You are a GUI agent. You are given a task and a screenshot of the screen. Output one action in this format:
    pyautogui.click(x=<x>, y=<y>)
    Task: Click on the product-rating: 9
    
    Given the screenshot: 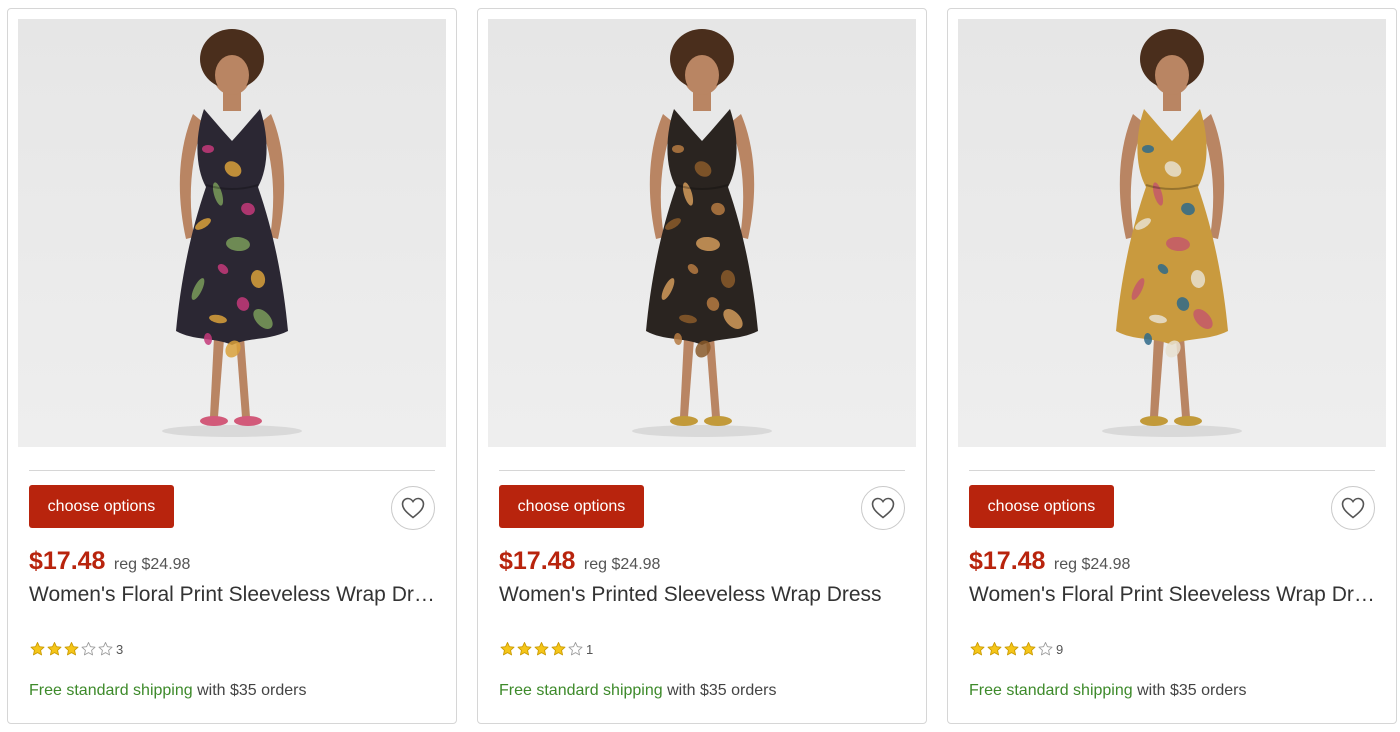 What is the action you would take?
    pyautogui.click(x=1016, y=649)
    